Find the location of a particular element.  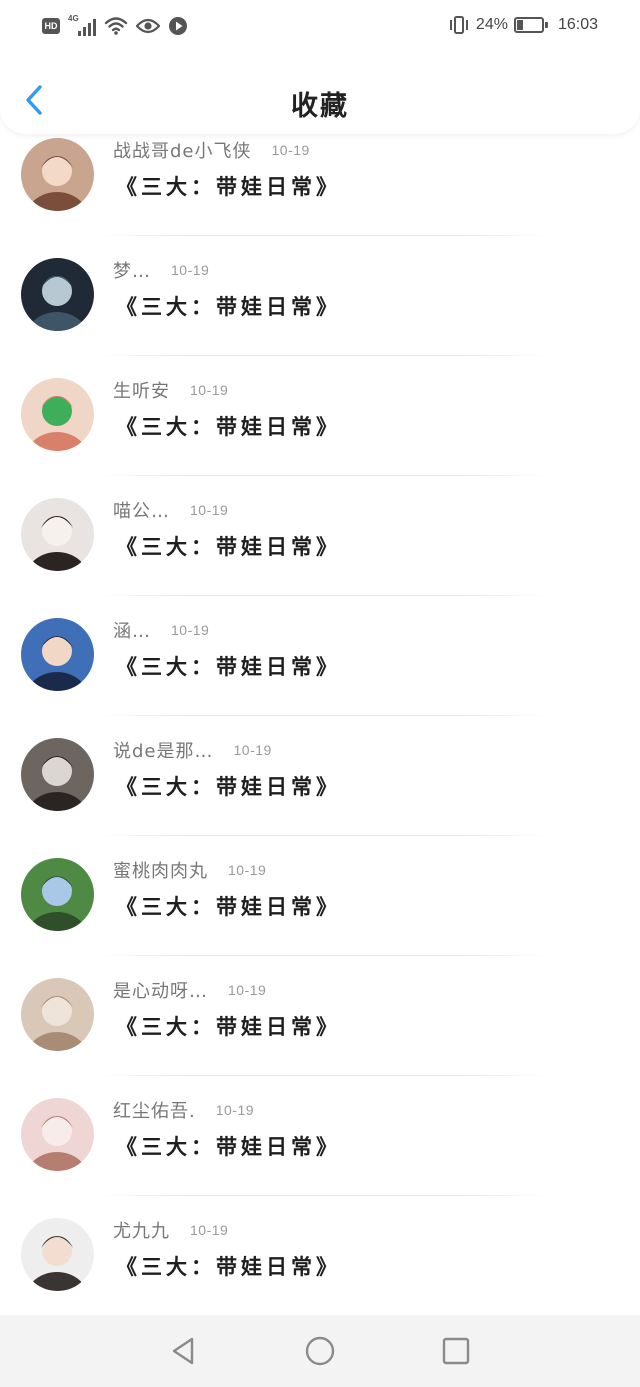

list-item: 梦… 10-19 《三大：带娃日常》 is located at coordinates (320, 296).